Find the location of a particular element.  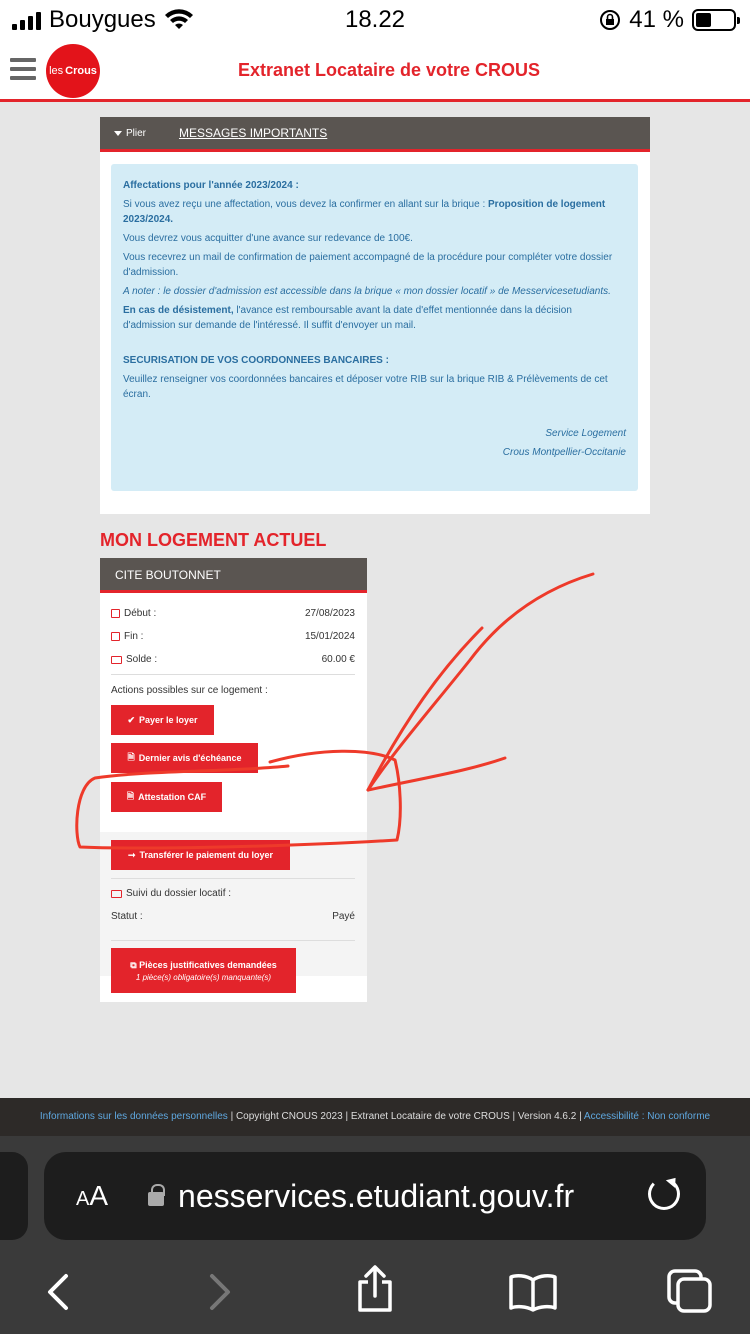

message-heading-affectations: Affectations pour l'année 2023/2024 : is located at coordinates (211, 185).